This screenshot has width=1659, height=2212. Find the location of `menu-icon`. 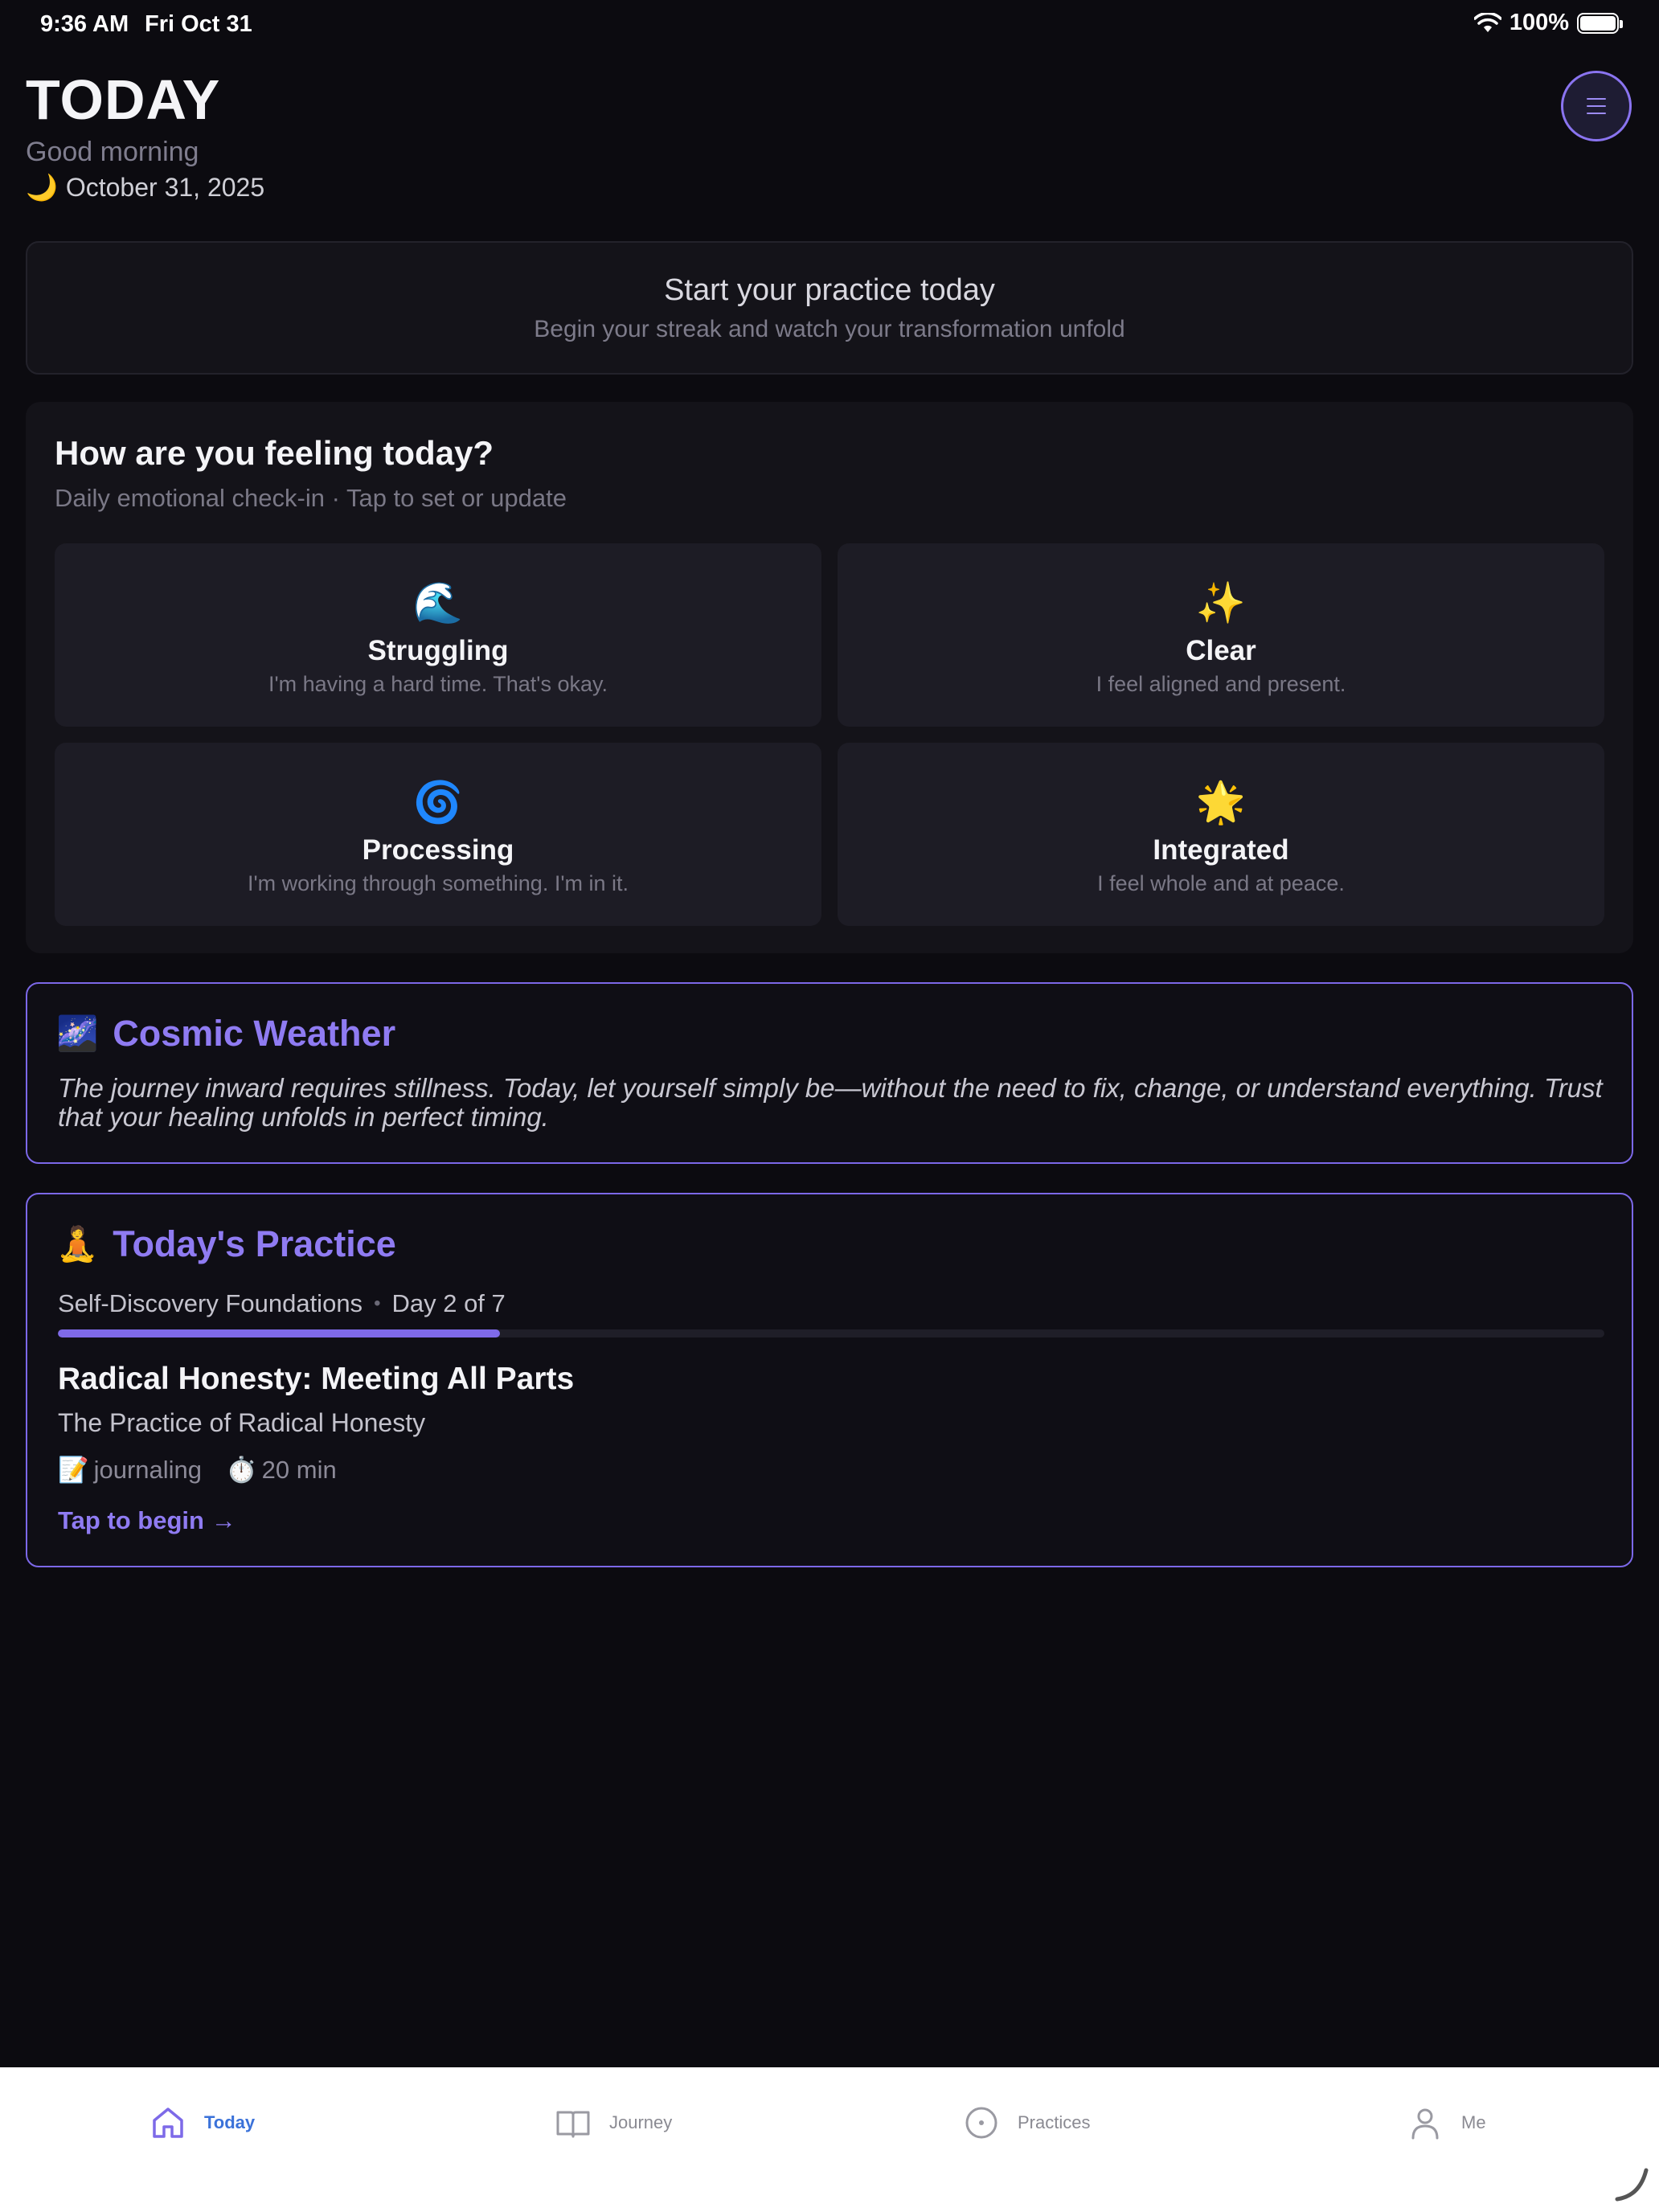

menu-icon is located at coordinates (1596, 106).